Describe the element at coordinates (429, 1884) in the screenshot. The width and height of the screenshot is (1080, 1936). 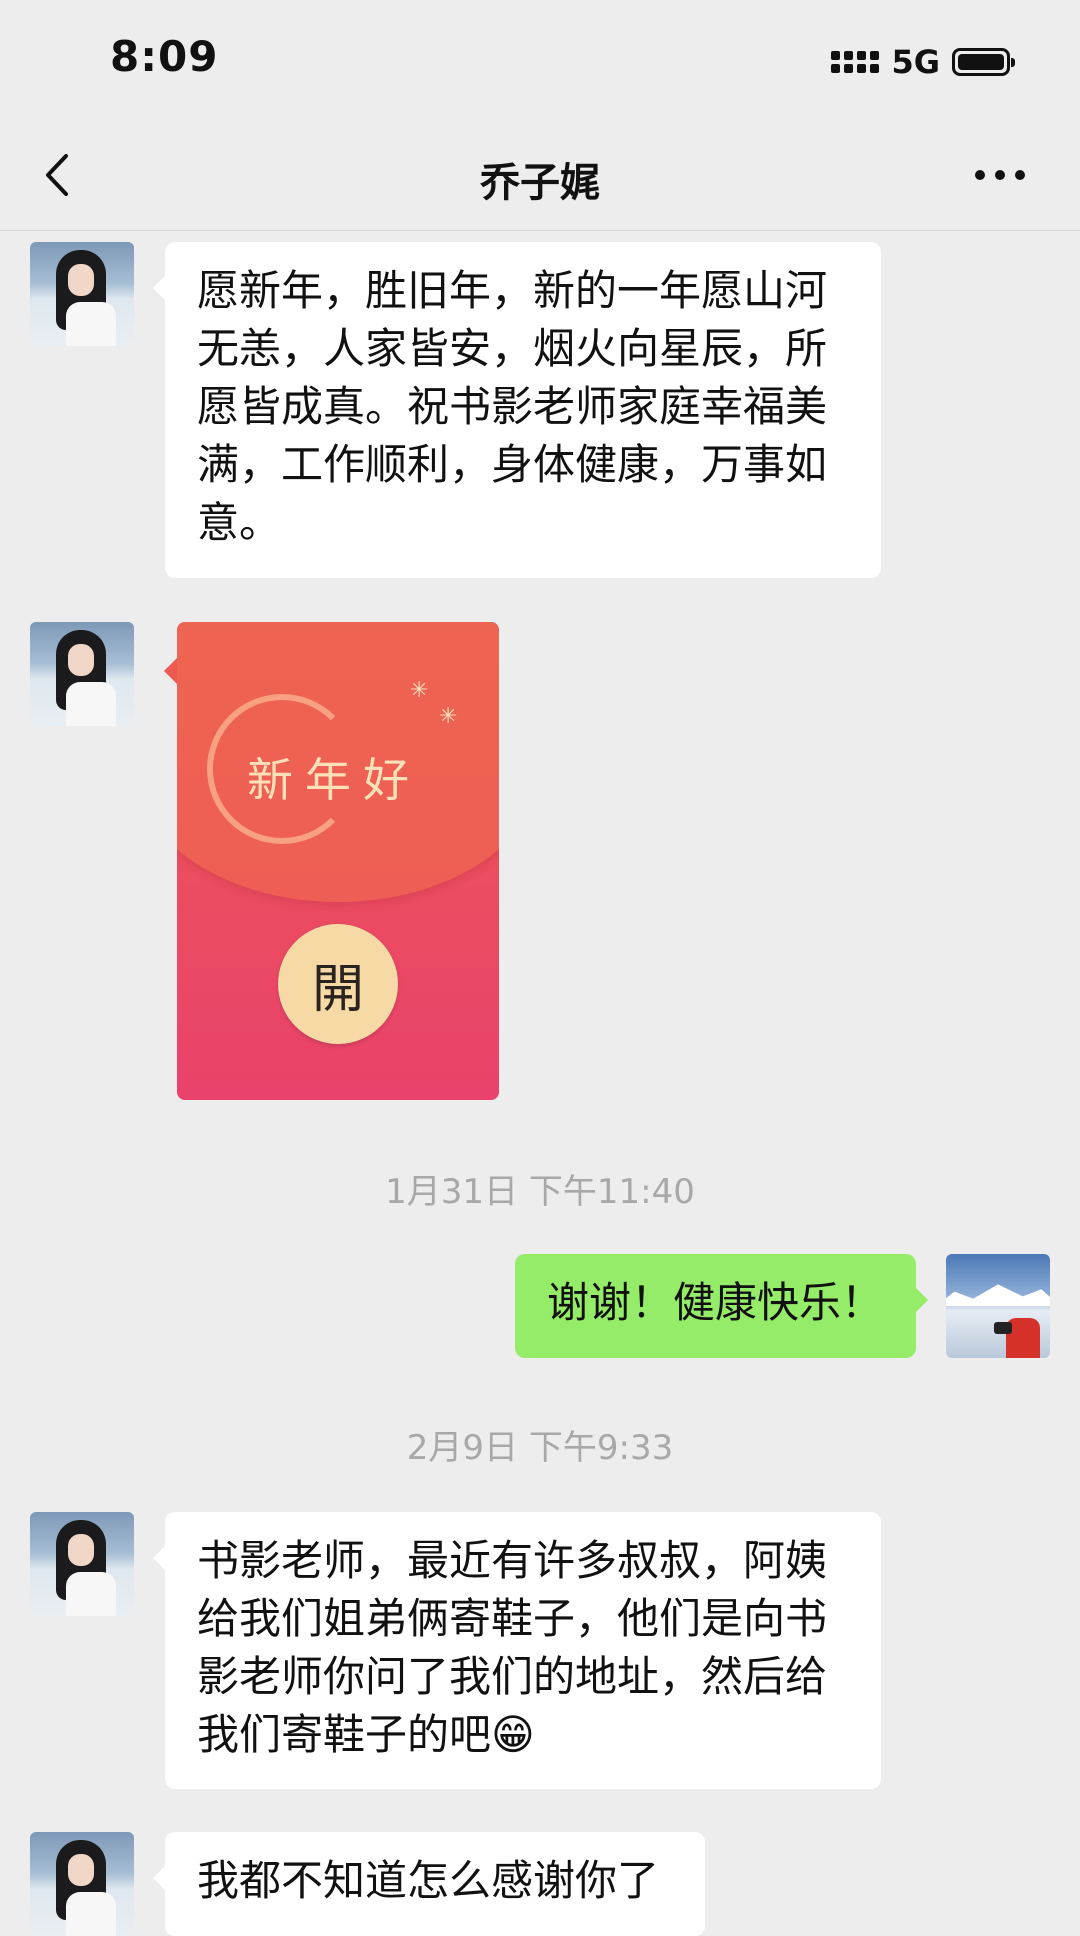
I see `message-bubble: 我都不知道怎么感谢你了` at that location.